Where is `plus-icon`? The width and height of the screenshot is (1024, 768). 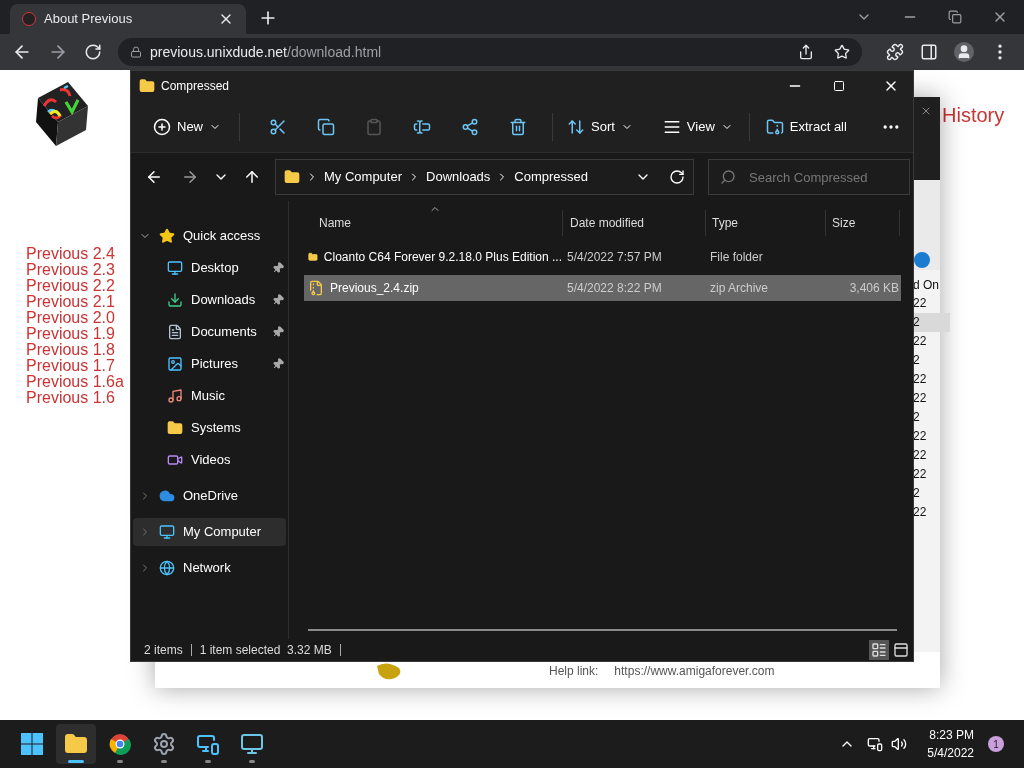
plus-icon is located at coordinates (162, 126).